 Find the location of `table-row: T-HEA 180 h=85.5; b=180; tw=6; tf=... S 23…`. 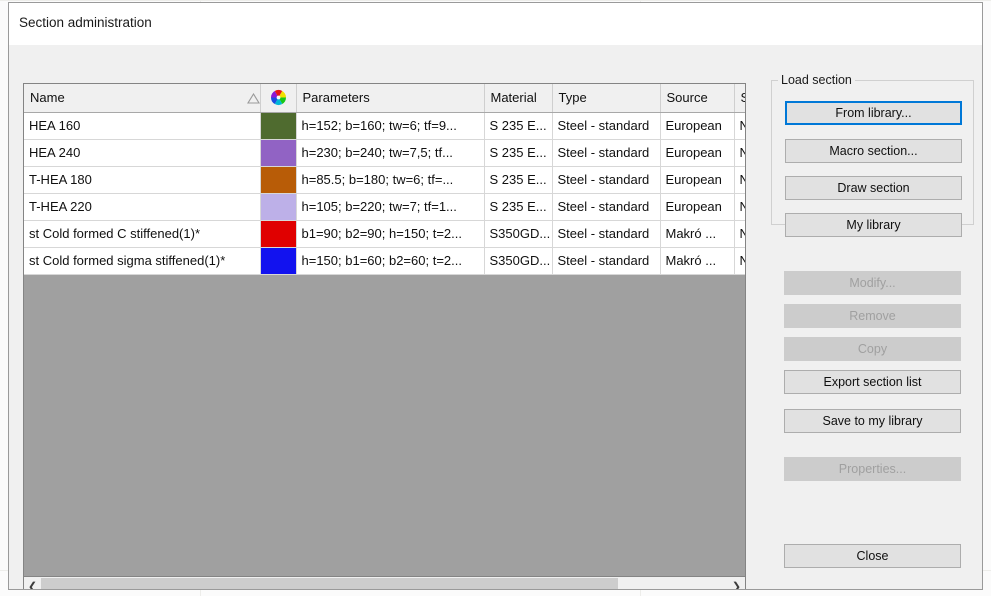

table-row: T-HEA 180 h=85.5; b=180; tw=6; tf=... S 23… is located at coordinates (384, 180).